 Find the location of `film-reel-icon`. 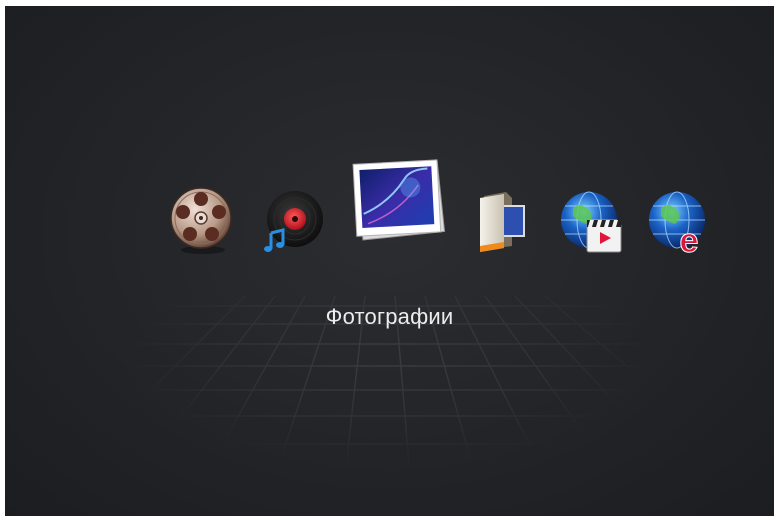

film-reel-icon is located at coordinates (203, 220).